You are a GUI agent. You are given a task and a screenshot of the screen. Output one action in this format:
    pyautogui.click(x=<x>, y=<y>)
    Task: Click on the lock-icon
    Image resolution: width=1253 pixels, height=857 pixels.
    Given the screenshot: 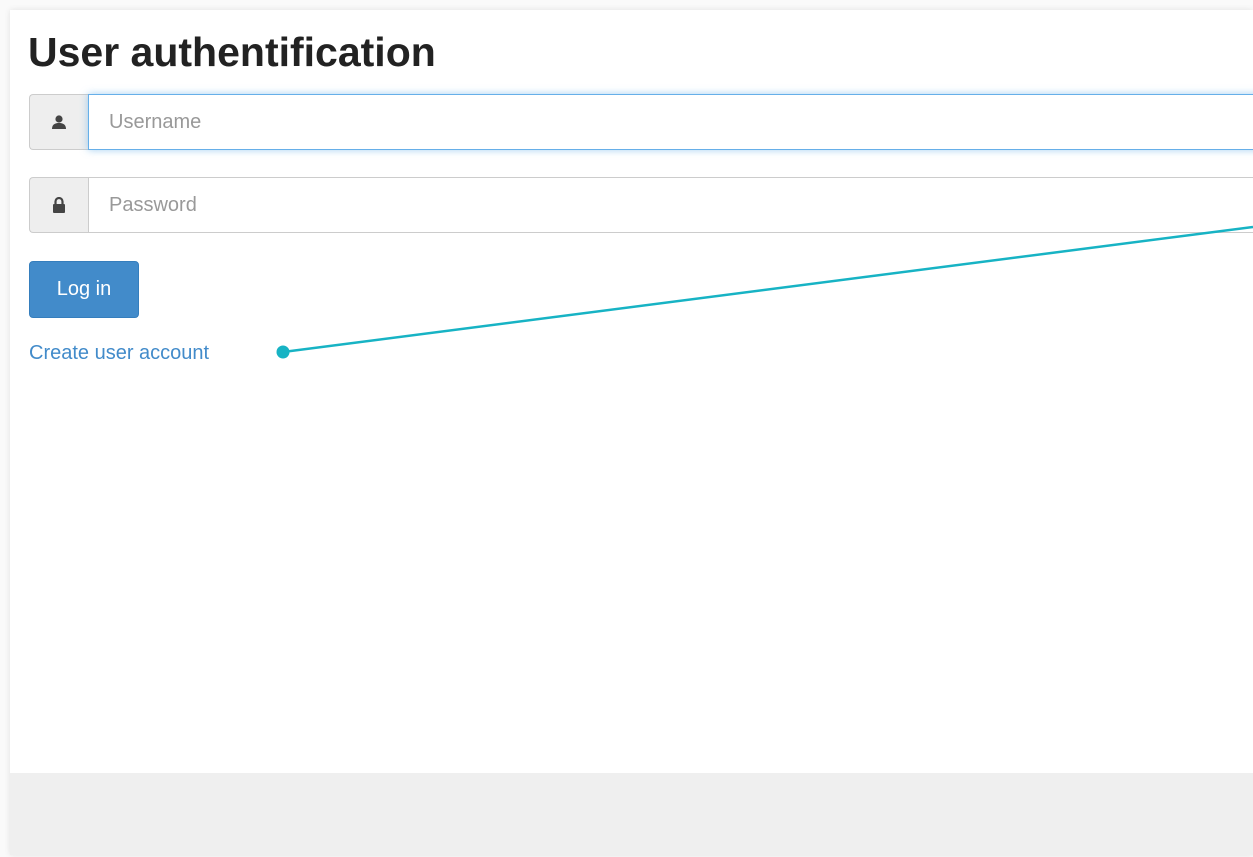 What is the action you would take?
    pyautogui.click(x=58, y=205)
    